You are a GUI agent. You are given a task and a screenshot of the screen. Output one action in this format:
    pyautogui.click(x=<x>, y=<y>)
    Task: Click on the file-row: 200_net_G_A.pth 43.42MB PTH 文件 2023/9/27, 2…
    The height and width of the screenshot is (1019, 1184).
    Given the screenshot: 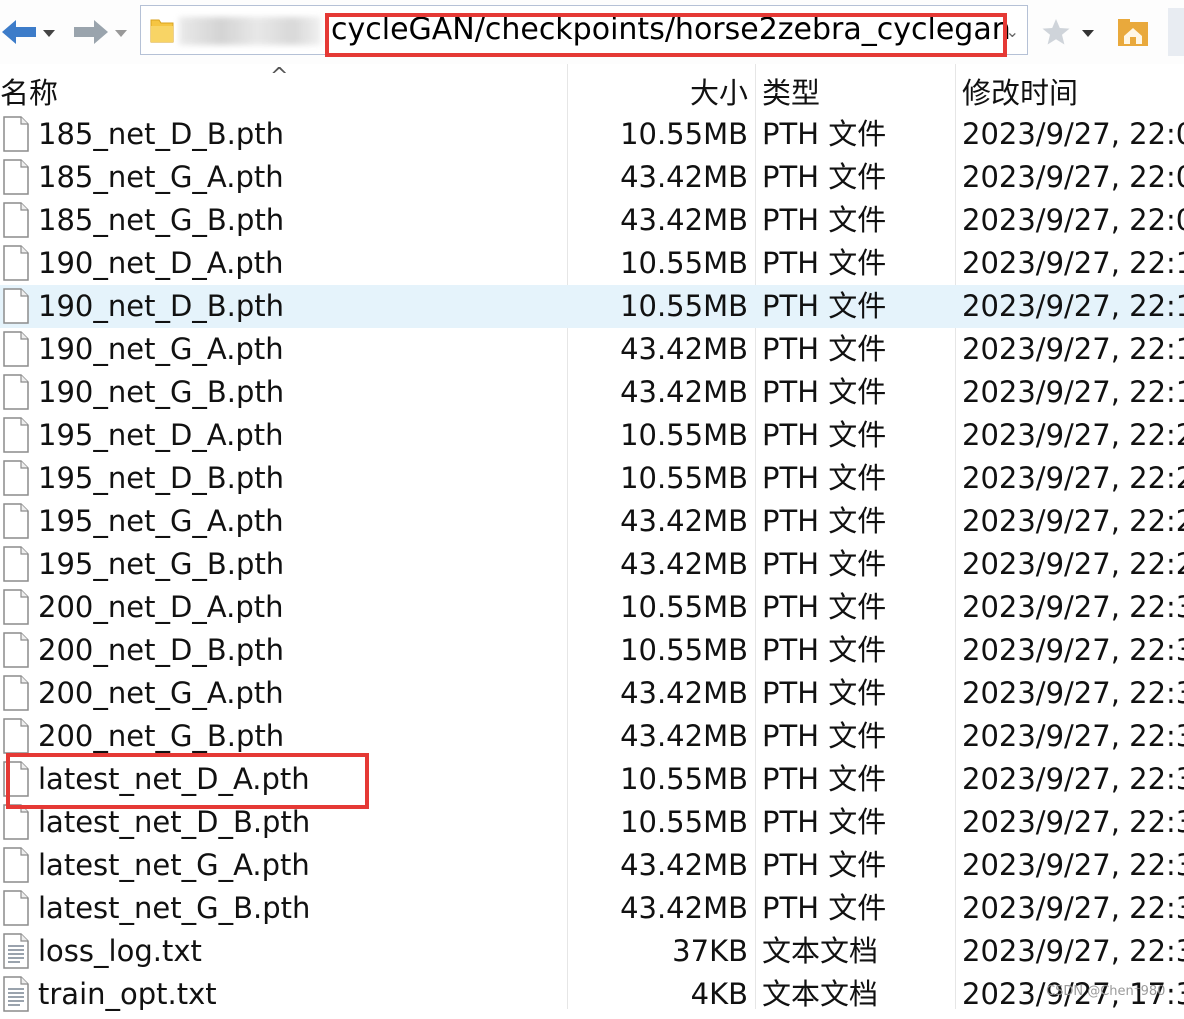 What is the action you would take?
    pyautogui.click(x=592, y=693)
    